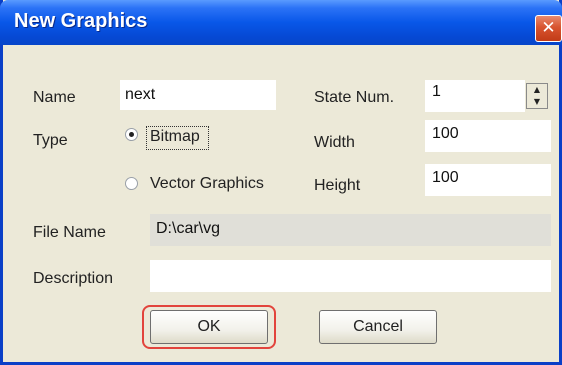  I want to click on radio-vector-graphics, so click(131, 183).